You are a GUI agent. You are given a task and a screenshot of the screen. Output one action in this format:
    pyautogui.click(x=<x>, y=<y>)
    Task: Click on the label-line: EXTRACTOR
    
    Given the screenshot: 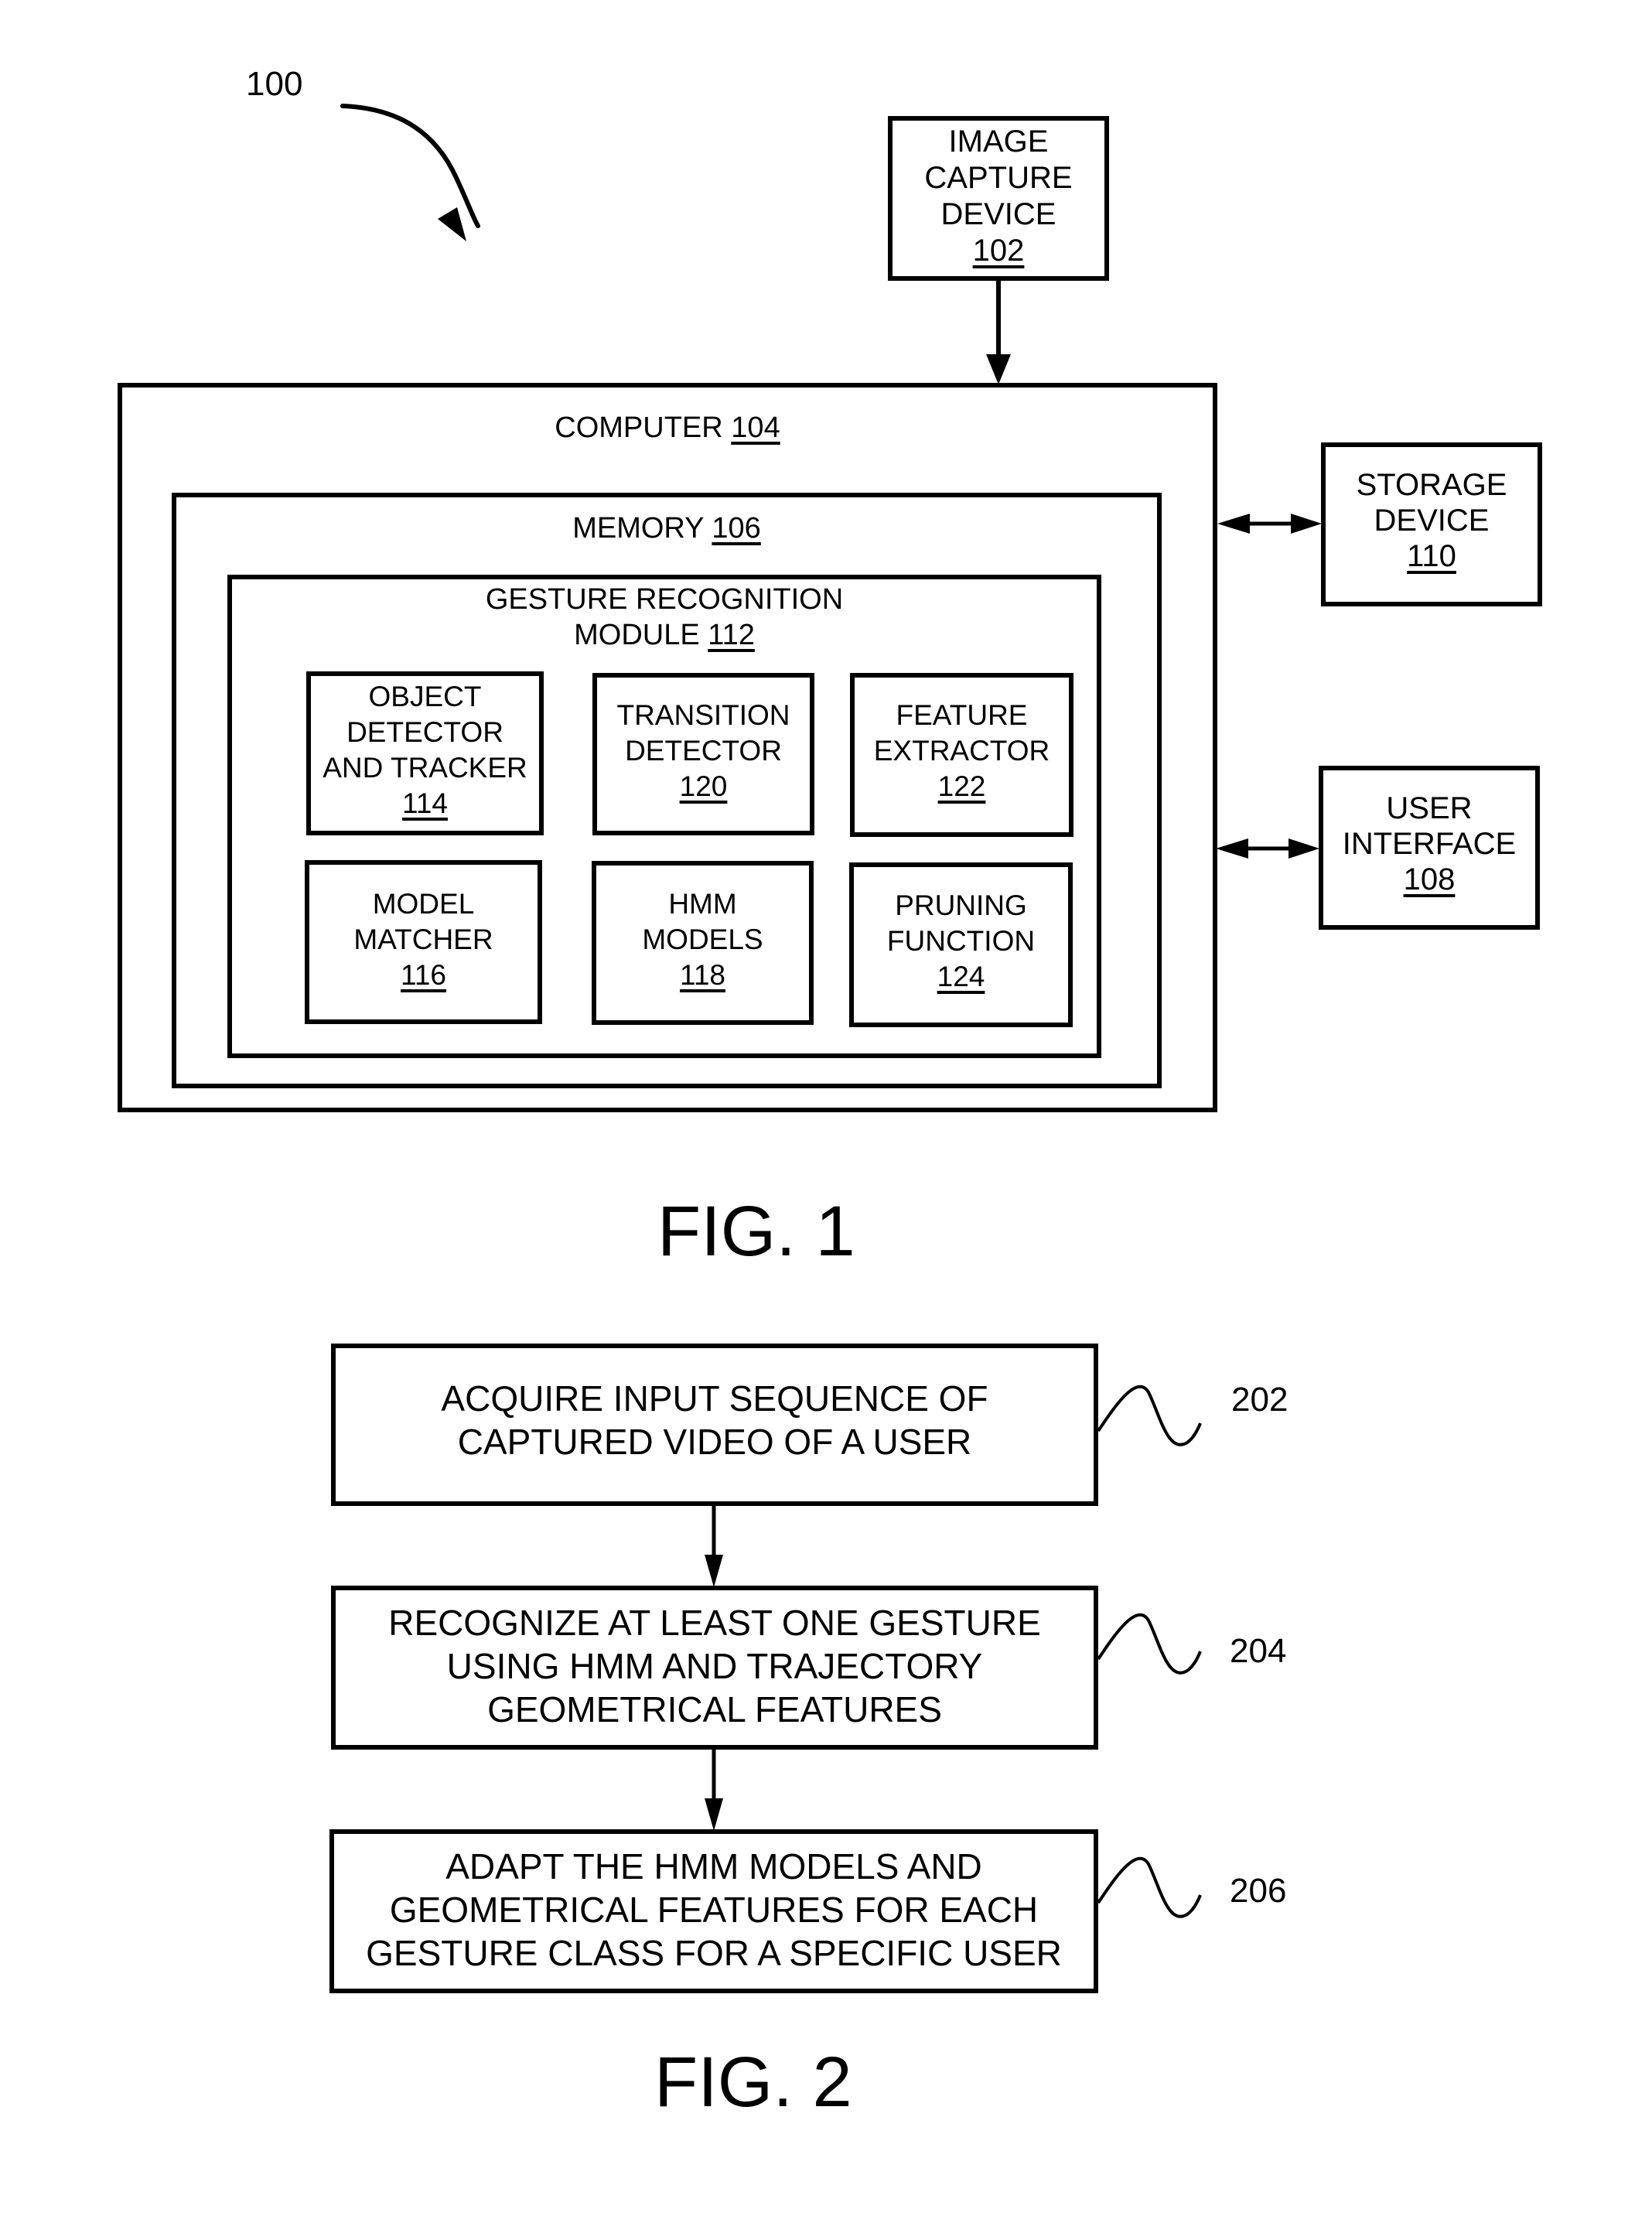 What is the action you would take?
    pyautogui.click(x=961, y=751)
    